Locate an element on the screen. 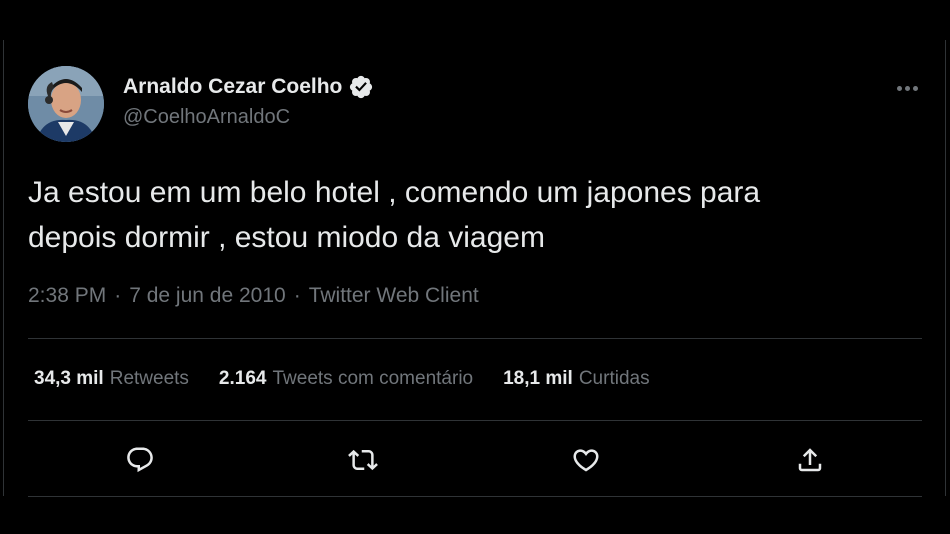 Image resolution: width=950 pixels, height=534 pixels. likes-stat: 18,1 mil Curtidas is located at coordinates (576, 379).